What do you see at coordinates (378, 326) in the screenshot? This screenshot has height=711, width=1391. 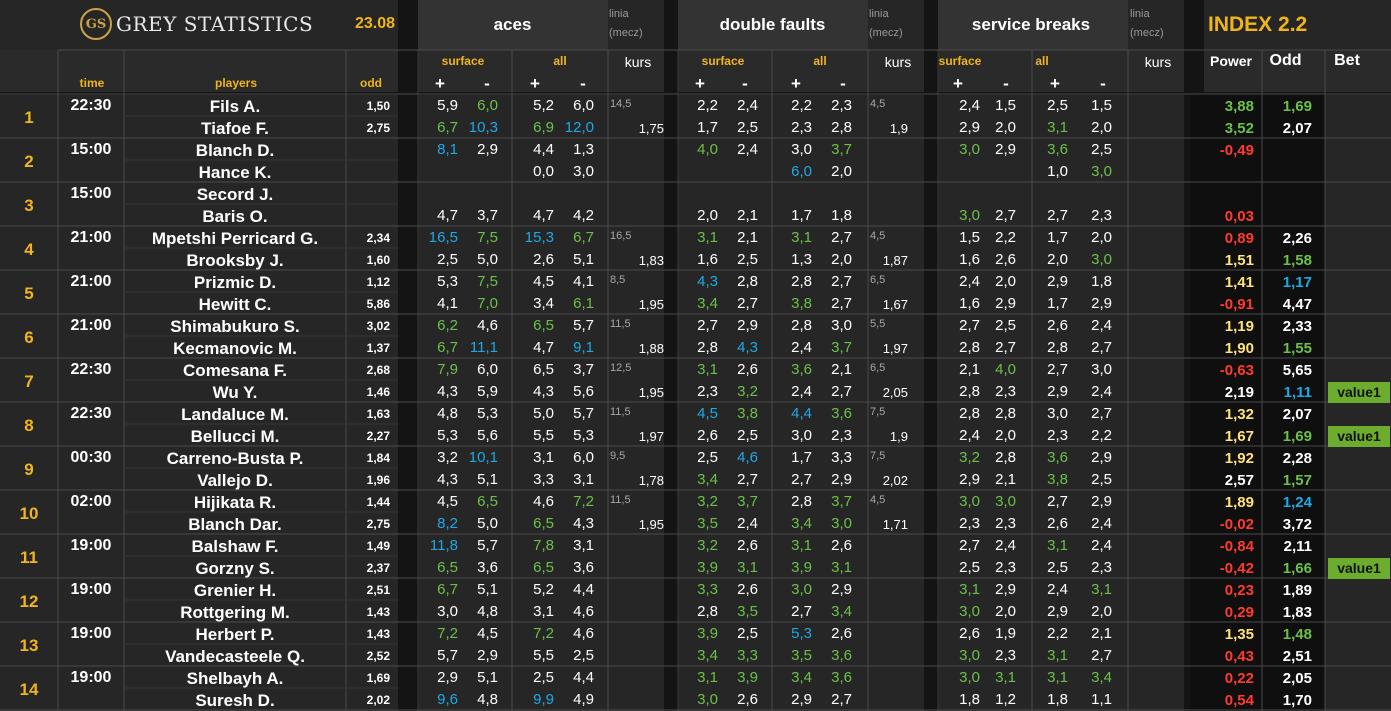 I see `player-odd: 3,02` at bounding box center [378, 326].